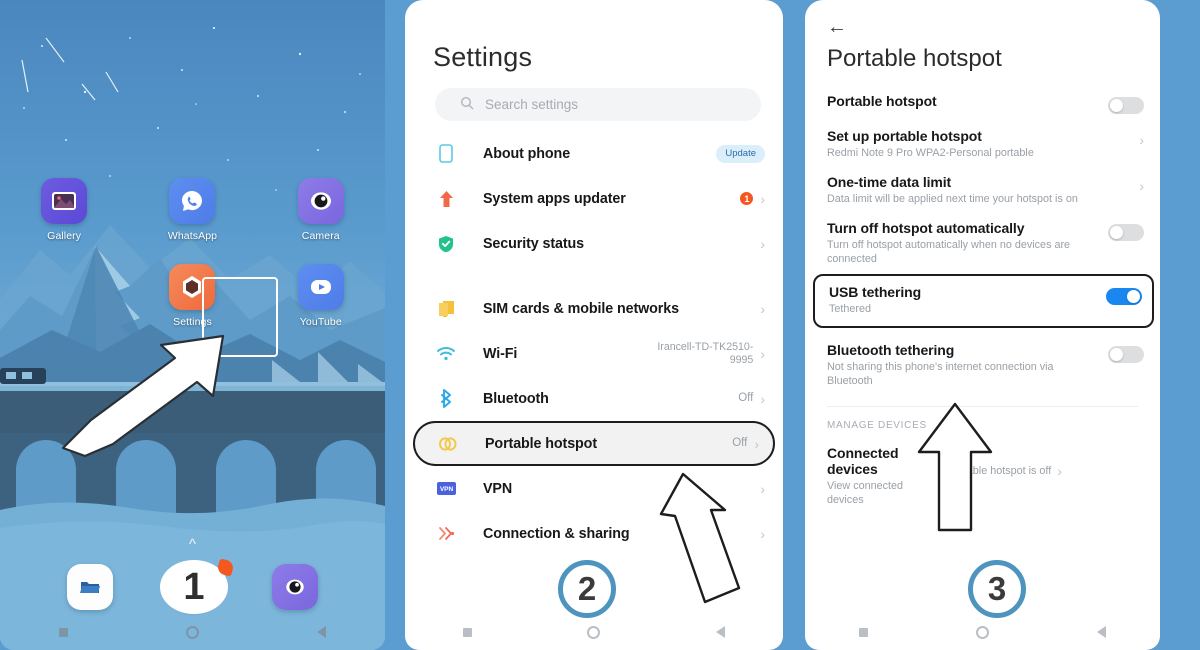 The image size is (1200, 650). I want to click on hotspot-row-portable-hotspot: Portable hotspot, so click(982, 93).